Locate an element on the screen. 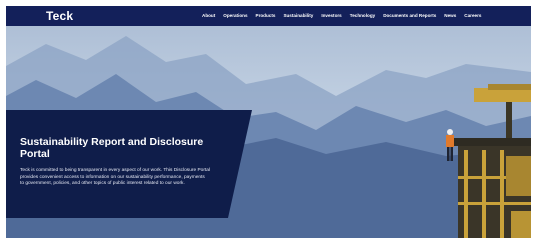 The image size is (537, 242). nav-sustainability: Sustainability is located at coordinates (298, 16).